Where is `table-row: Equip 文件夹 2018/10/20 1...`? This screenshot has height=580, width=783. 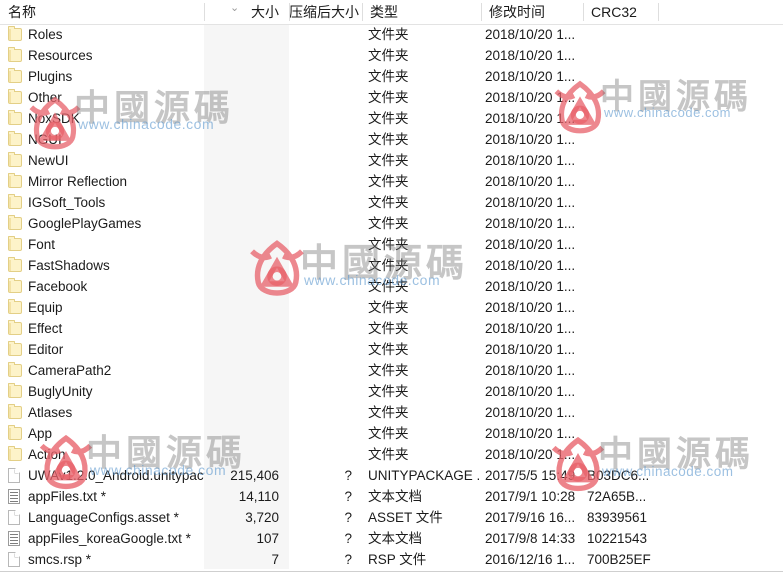
table-row: Equip 文件夹 2018/10/20 1... is located at coordinates (391, 307).